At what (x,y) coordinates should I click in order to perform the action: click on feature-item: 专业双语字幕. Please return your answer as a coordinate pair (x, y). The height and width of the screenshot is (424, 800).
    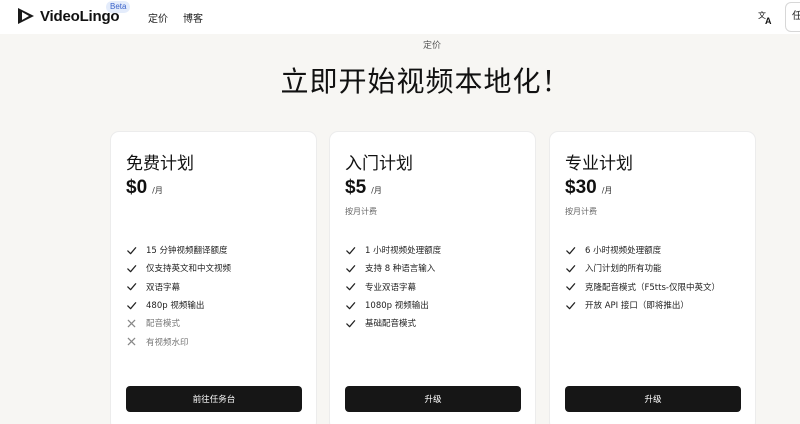
    Looking at the image, I should click on (393, 287).